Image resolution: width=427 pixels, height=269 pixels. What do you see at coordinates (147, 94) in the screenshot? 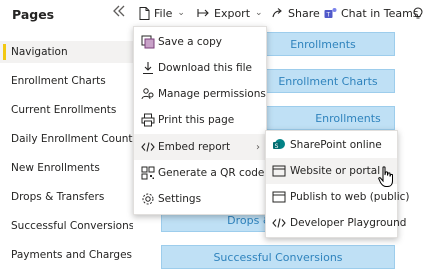
I see `people-icon` at bounding box center [147, 94].